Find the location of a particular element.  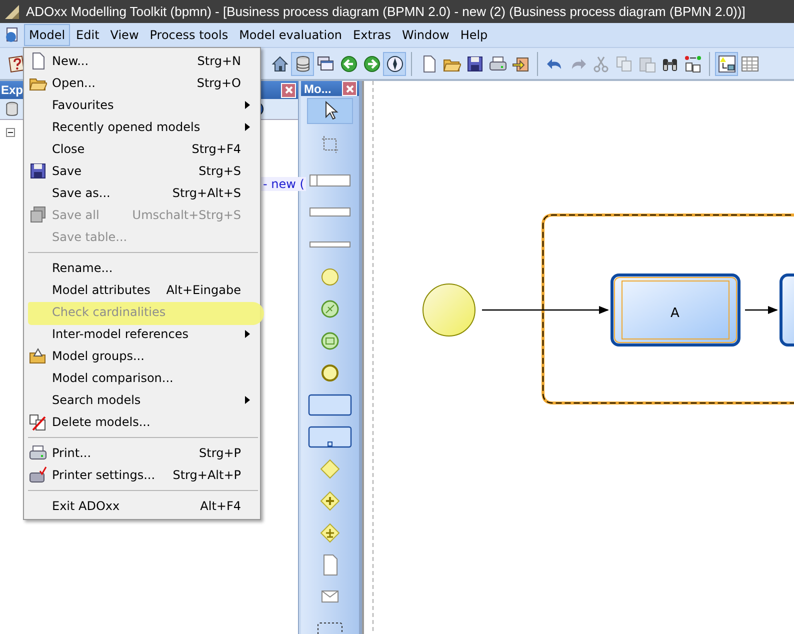

subprocess-icon is located at coordinates (330, 437).